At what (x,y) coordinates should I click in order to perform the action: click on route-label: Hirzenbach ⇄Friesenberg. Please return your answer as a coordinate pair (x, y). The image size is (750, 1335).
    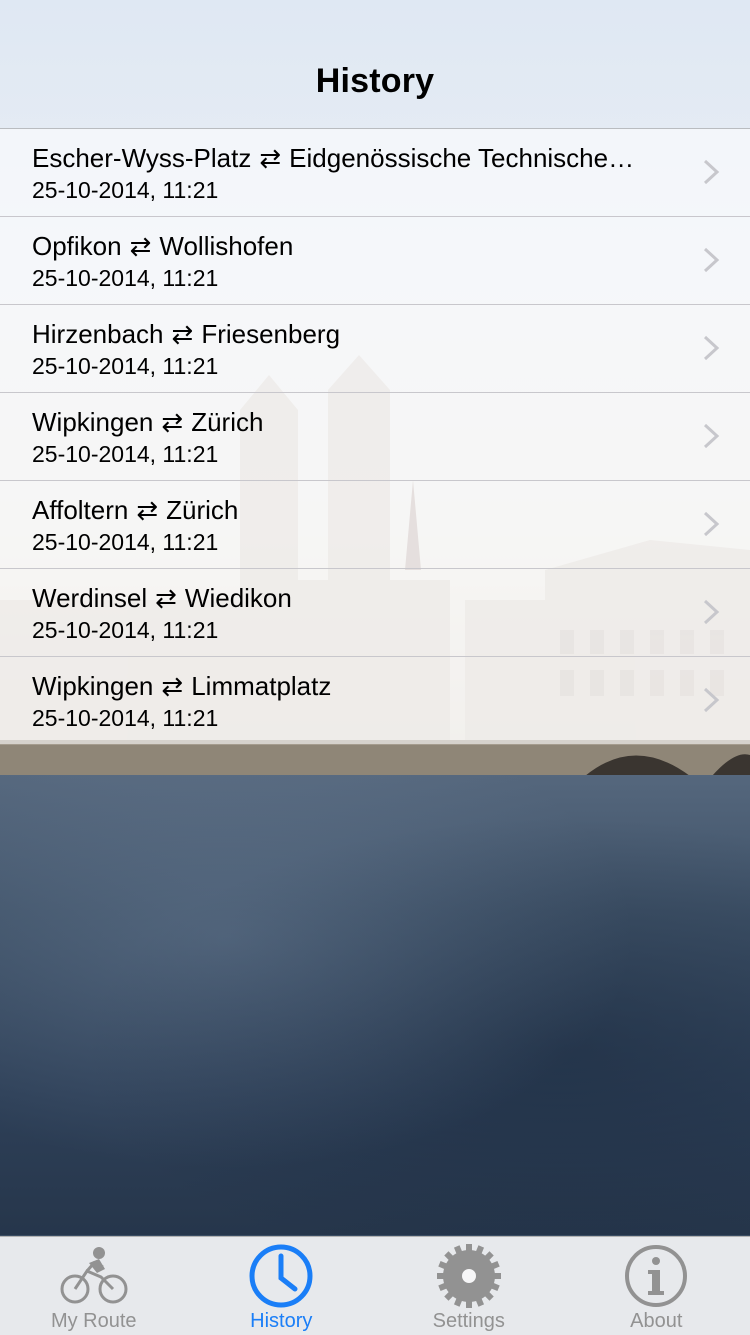
    Looking at the image, I should click on (347, 334).